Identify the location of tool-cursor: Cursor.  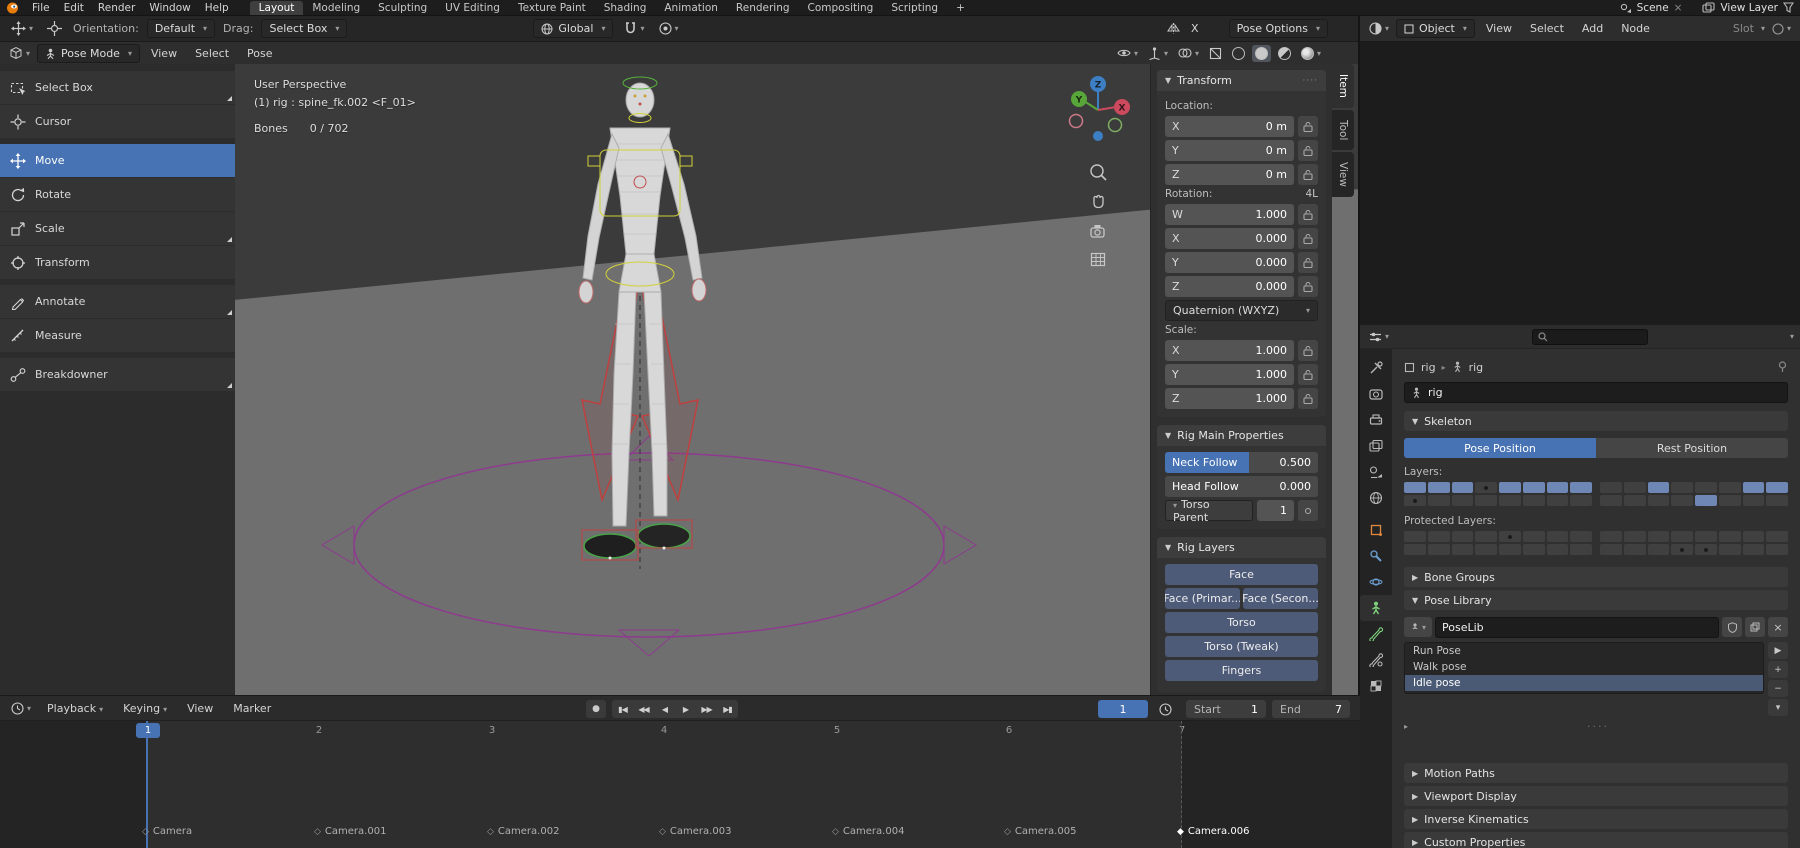
(117, 121).